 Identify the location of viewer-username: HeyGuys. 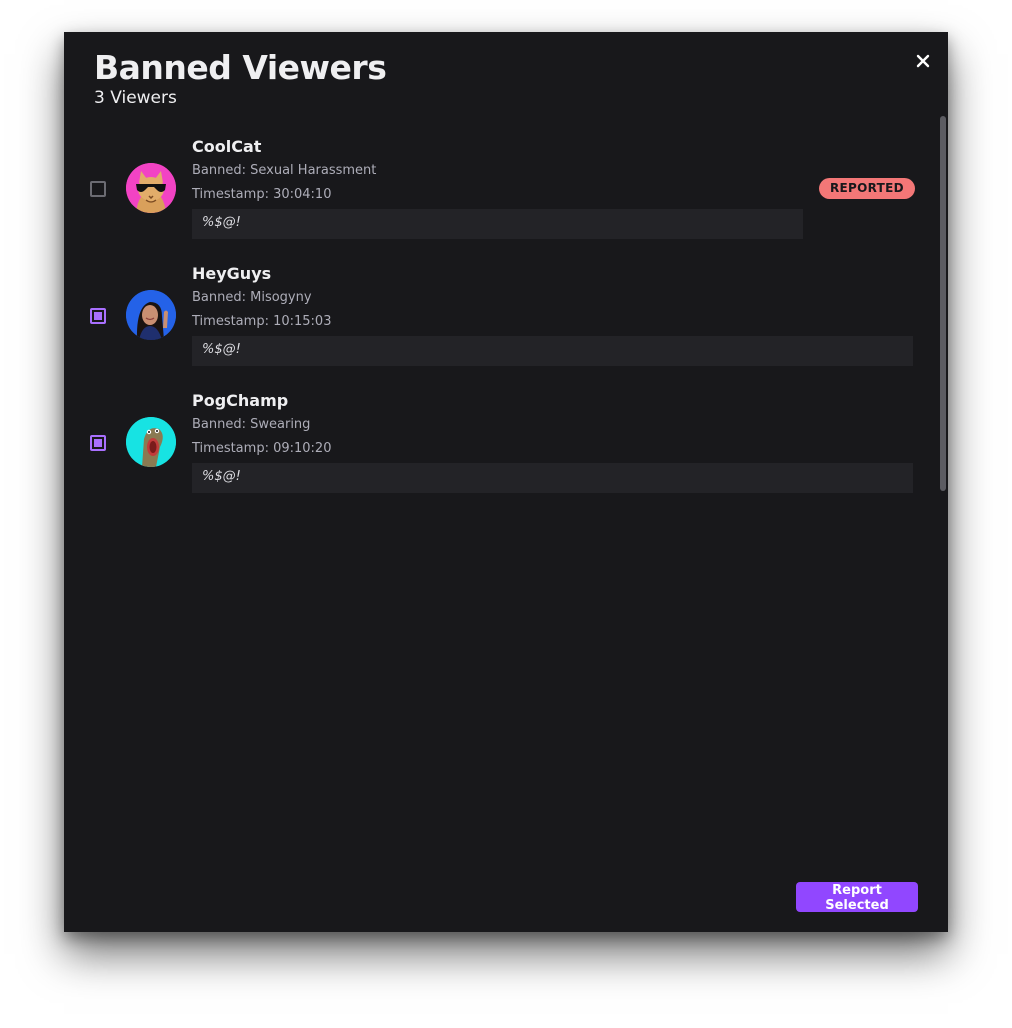
(232, 273).